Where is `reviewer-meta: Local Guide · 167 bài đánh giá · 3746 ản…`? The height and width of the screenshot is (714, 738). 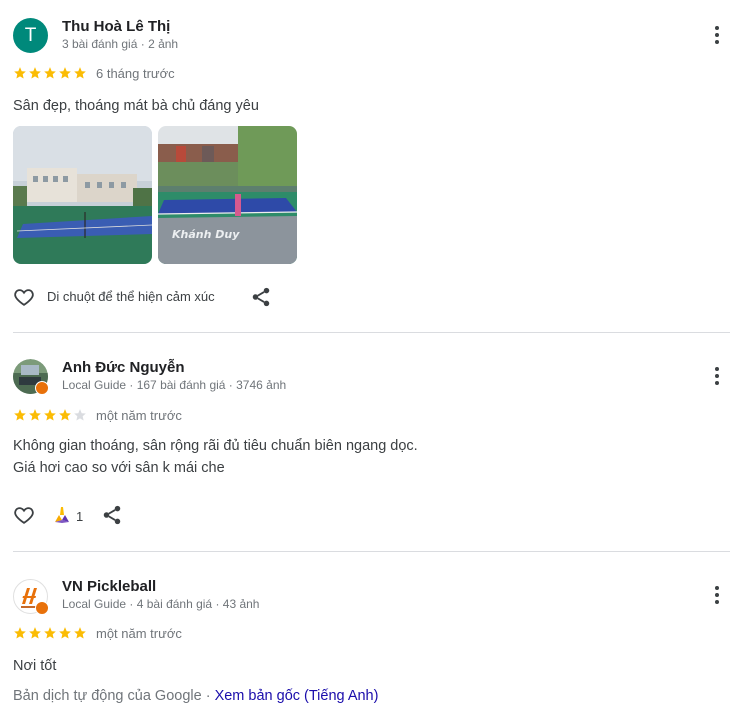
reviewer-meta: Local Guide · 167 bài đánh giá · 3746 ản… is located at coordinates (174, 385).